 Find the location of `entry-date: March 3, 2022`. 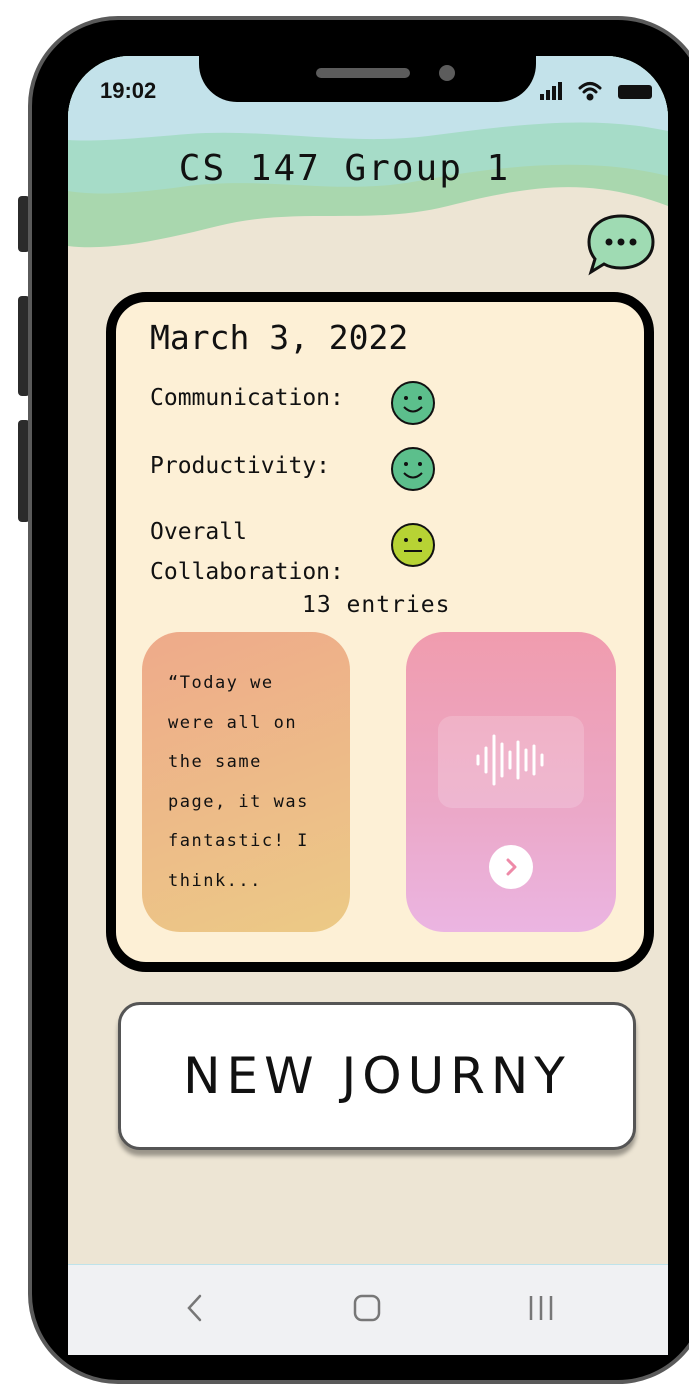

entry-date: March 3, 2022 is located at coordinates (279, 337).